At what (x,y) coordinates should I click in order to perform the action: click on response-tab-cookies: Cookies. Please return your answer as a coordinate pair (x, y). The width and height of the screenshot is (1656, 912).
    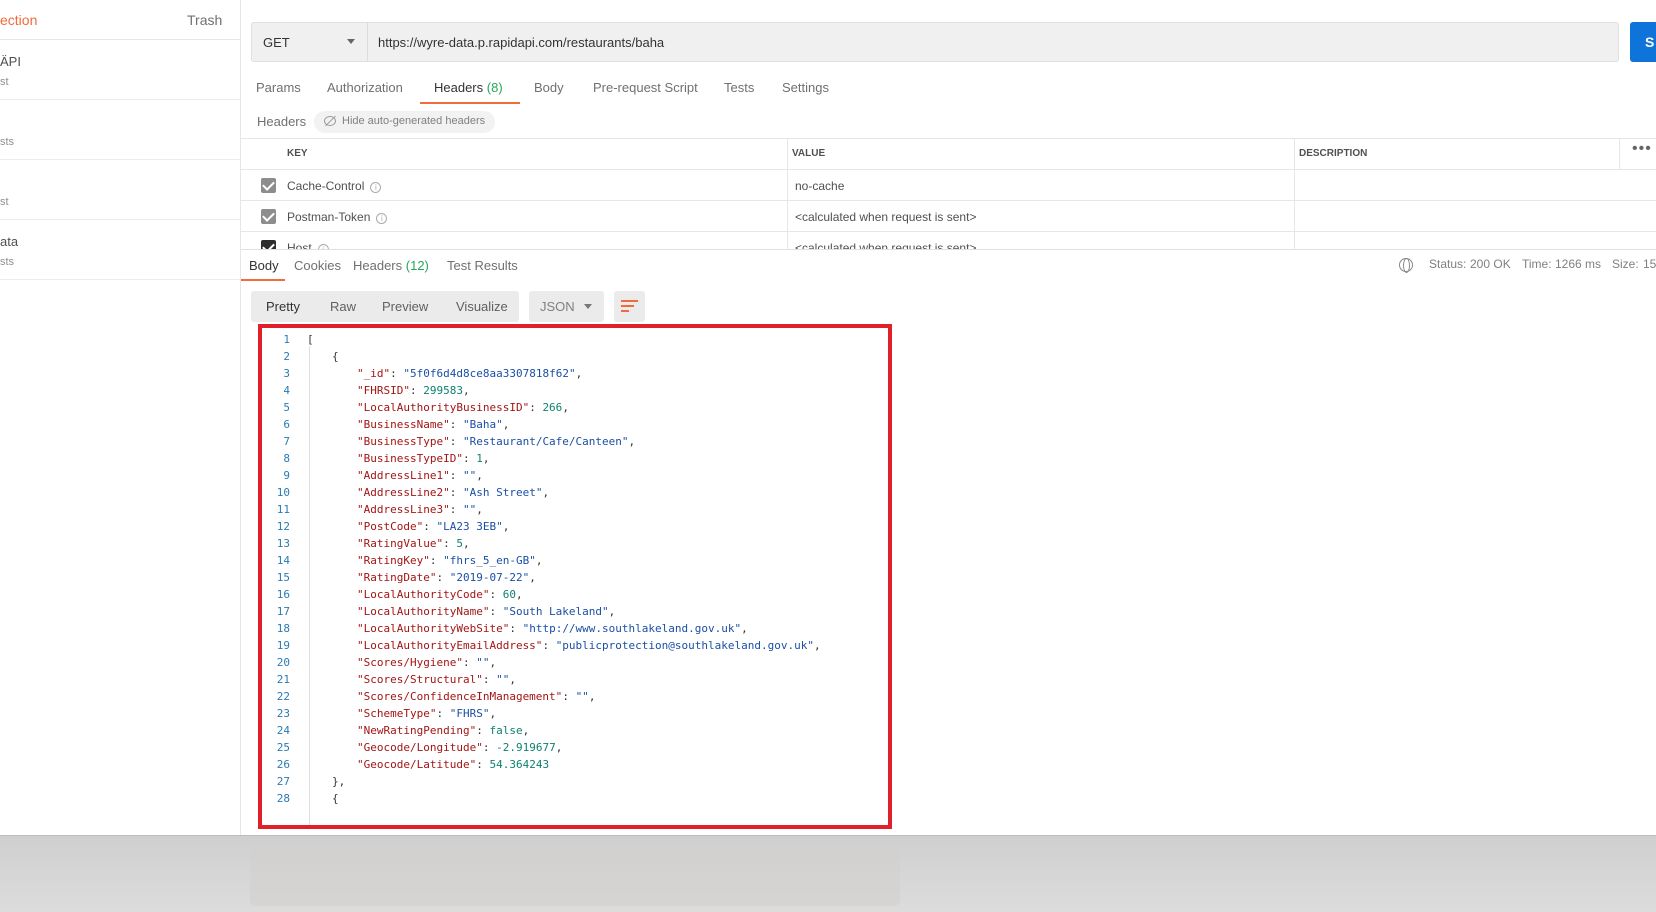
    Looking at the image, I should click on (317, 265).